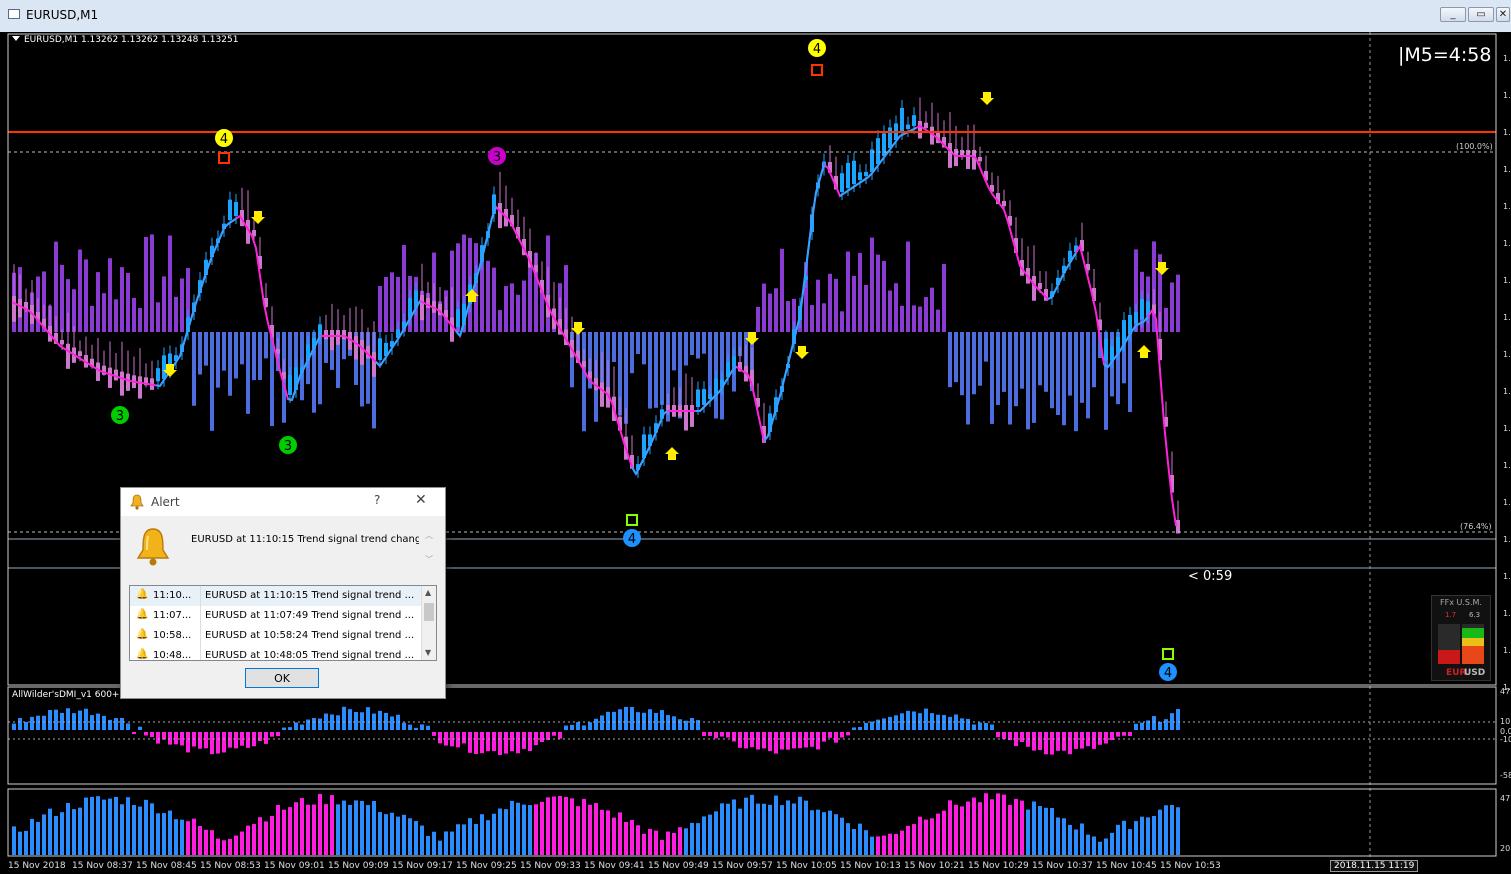  What do you see at coordinates (429, 612) in the screenshot?
I see `scrollbar-thumb` at bounding box center [429, 612].